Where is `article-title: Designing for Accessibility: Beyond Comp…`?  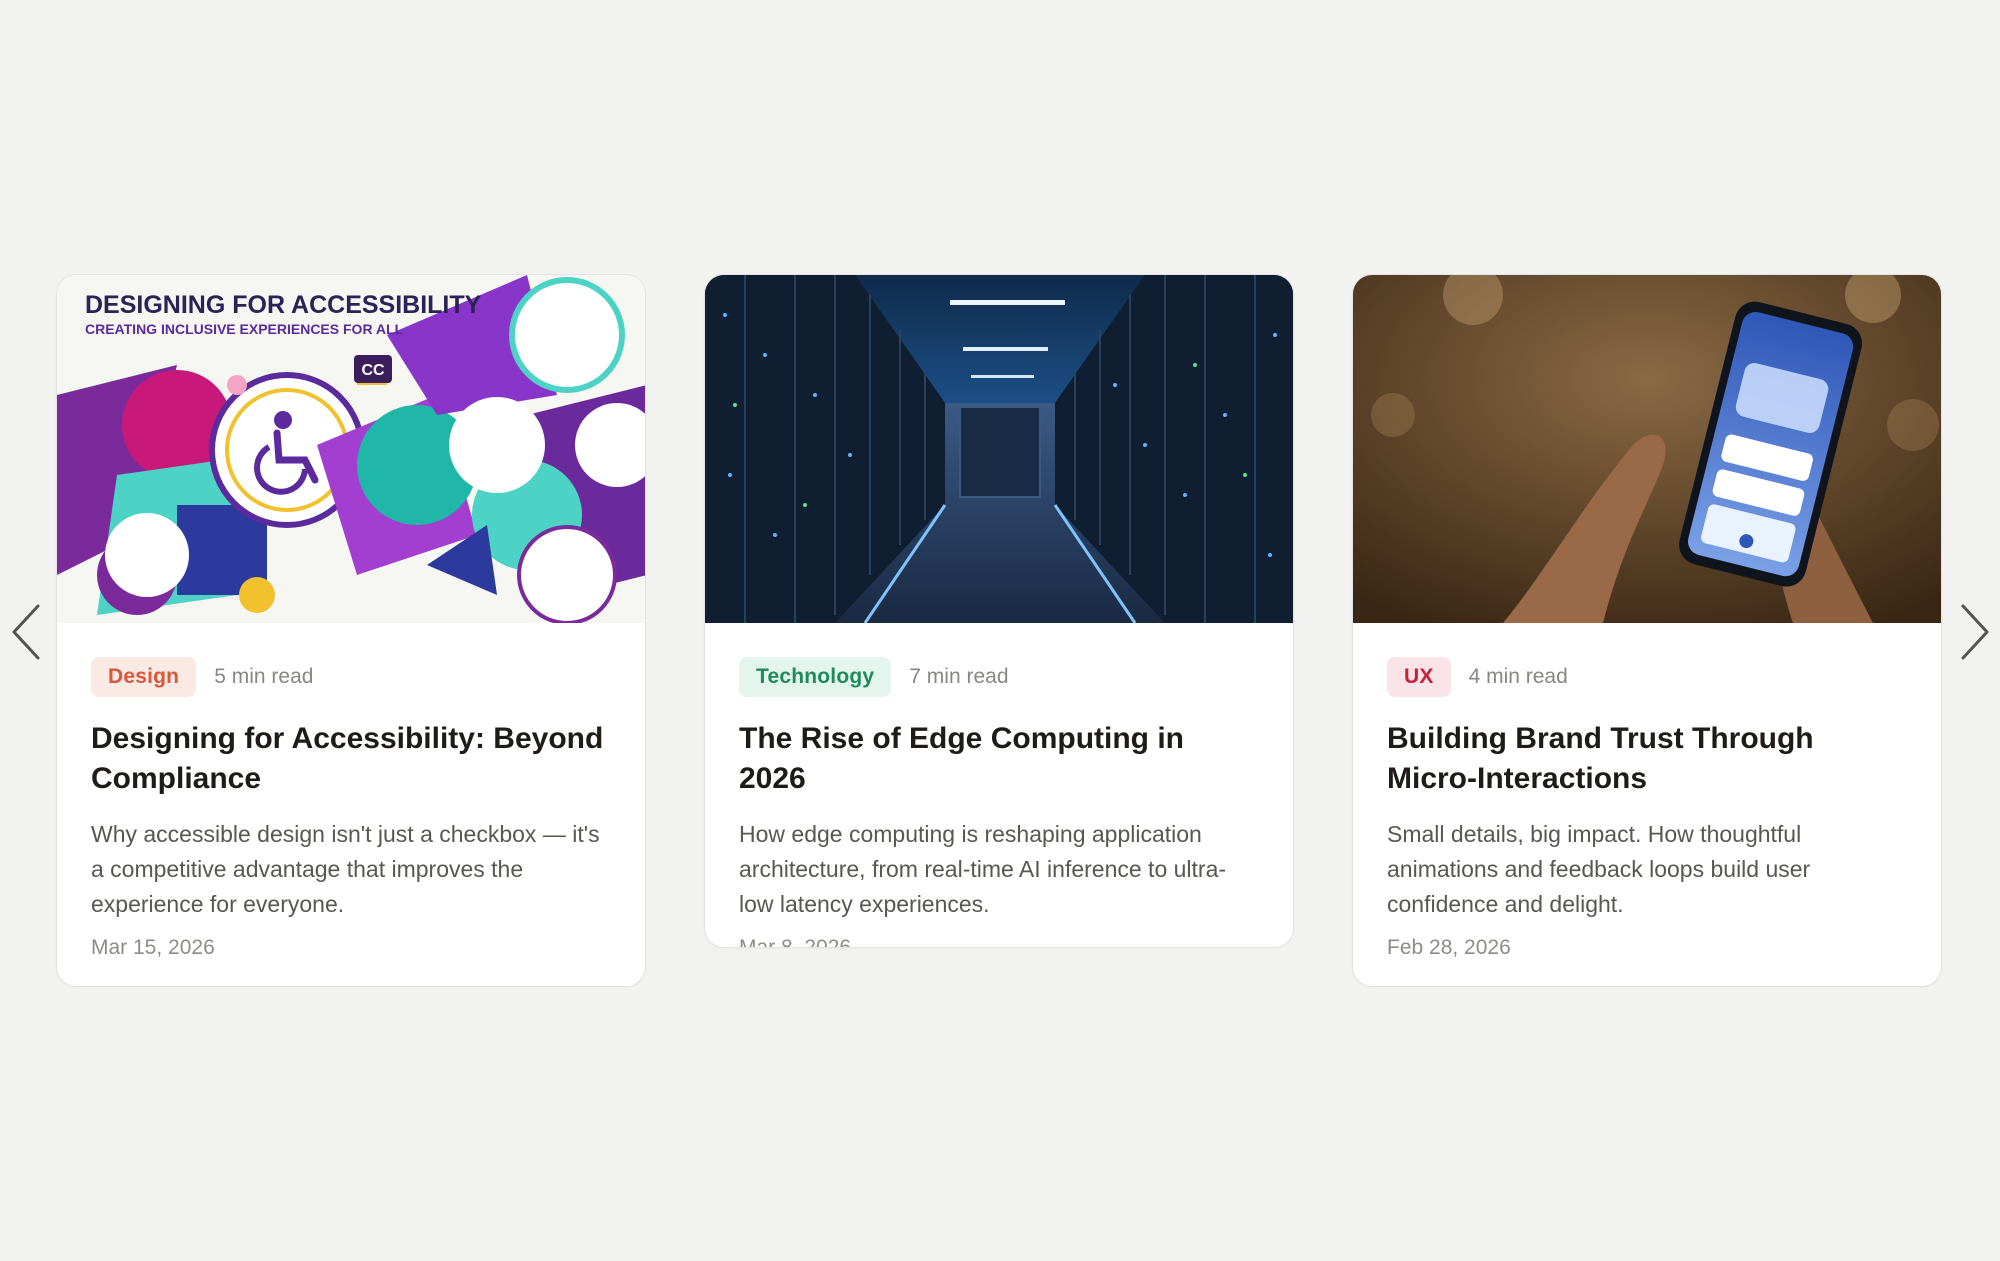
article-title: Designing for Accessibility: Beyond Comp… is located at coordinates (351, 759).